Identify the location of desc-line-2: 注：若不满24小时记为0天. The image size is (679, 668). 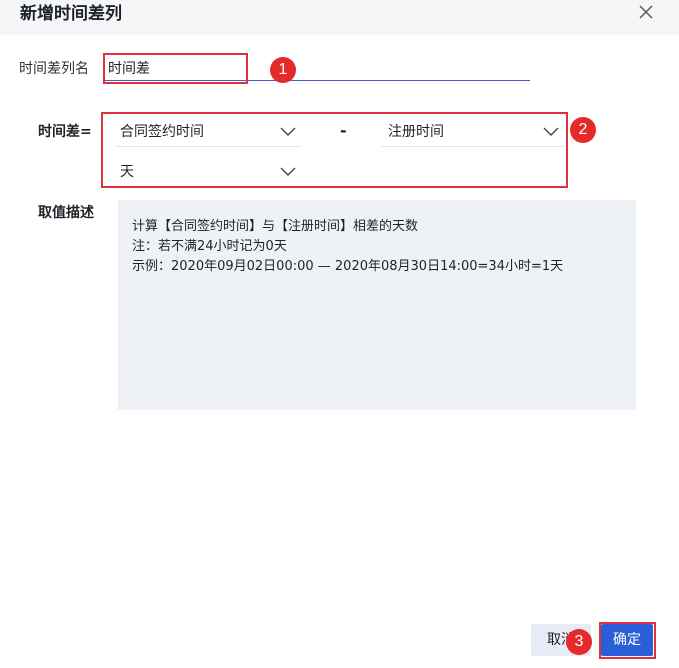
(209, 246).